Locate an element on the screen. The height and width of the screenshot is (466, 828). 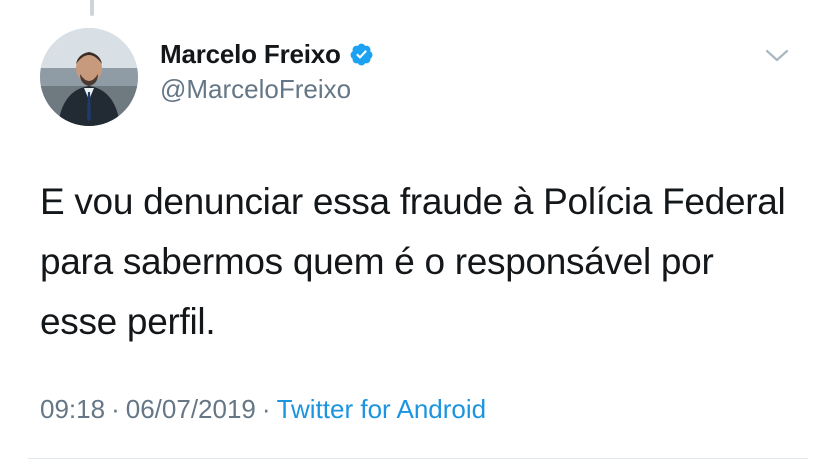
author-name: Marcelo Freixo is located at coordinates (250, 54).